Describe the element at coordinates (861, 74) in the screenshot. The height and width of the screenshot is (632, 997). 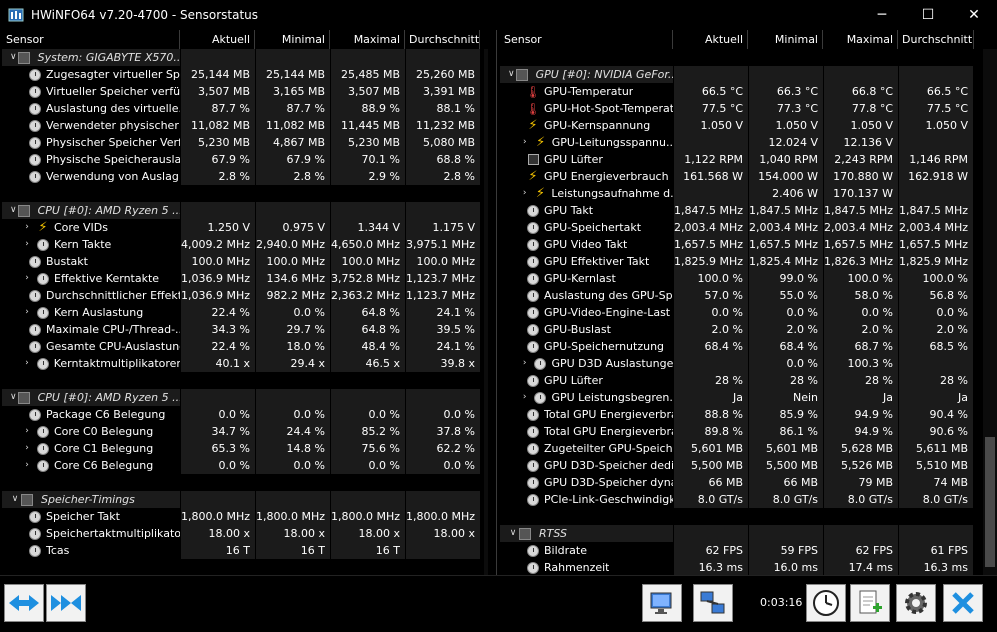
I see `group-cell-max` at that location.